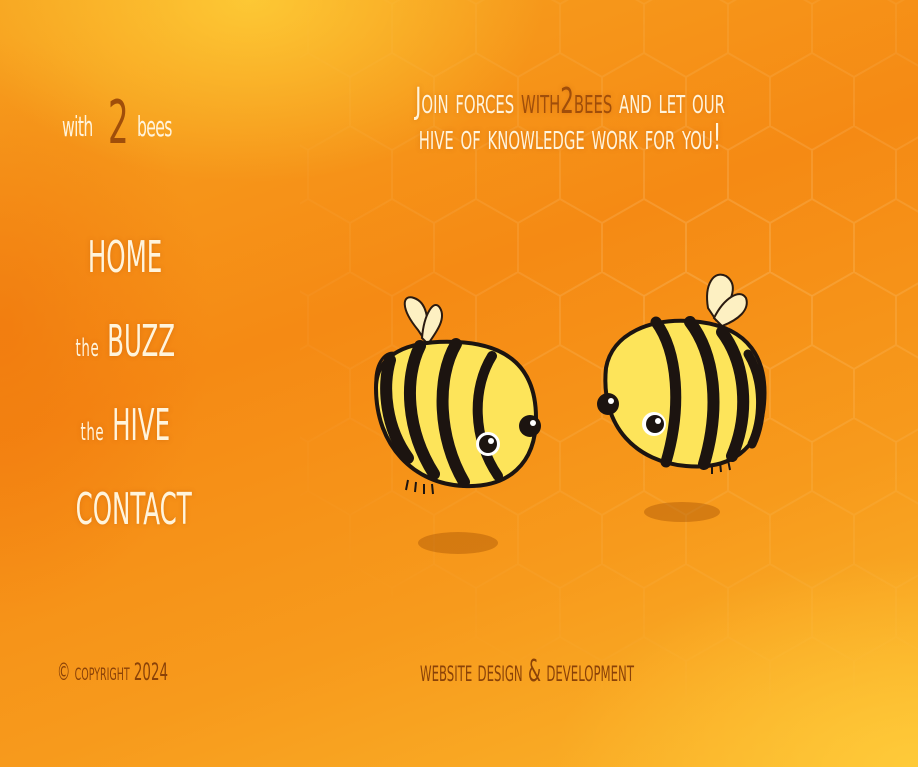 This screenshot has width=918, height=767. What do you see at coordinates (112, 672) in the screenshot?
I see `copyright-text: © copyright 2024` at bounding box center [112, 672].